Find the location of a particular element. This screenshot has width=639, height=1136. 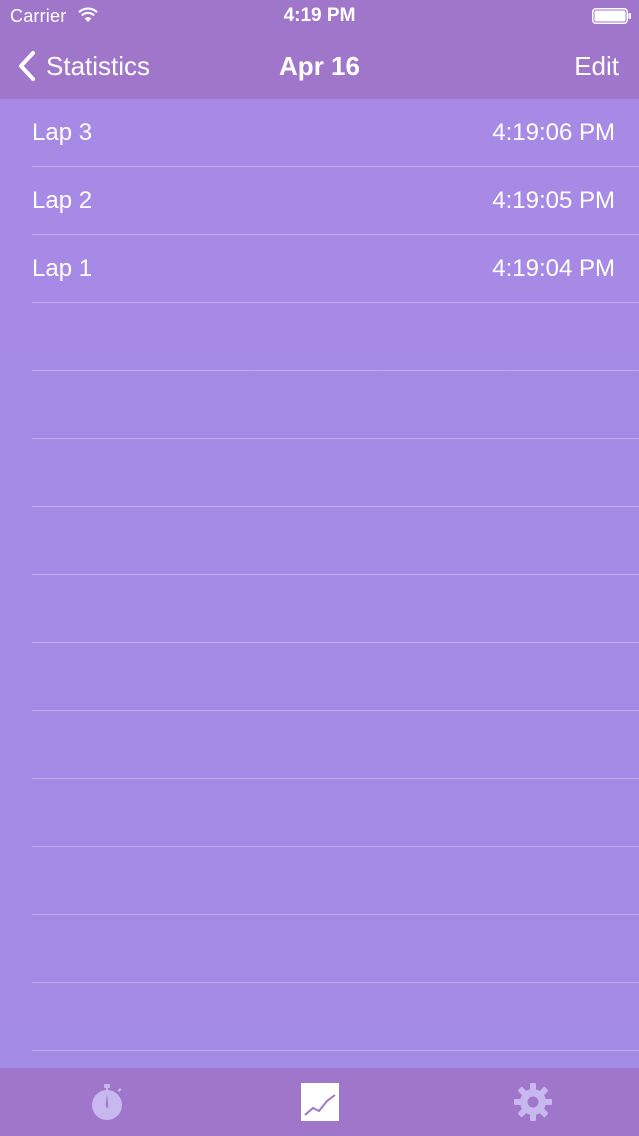

chart-icon is located at coordinates (319, 1102).